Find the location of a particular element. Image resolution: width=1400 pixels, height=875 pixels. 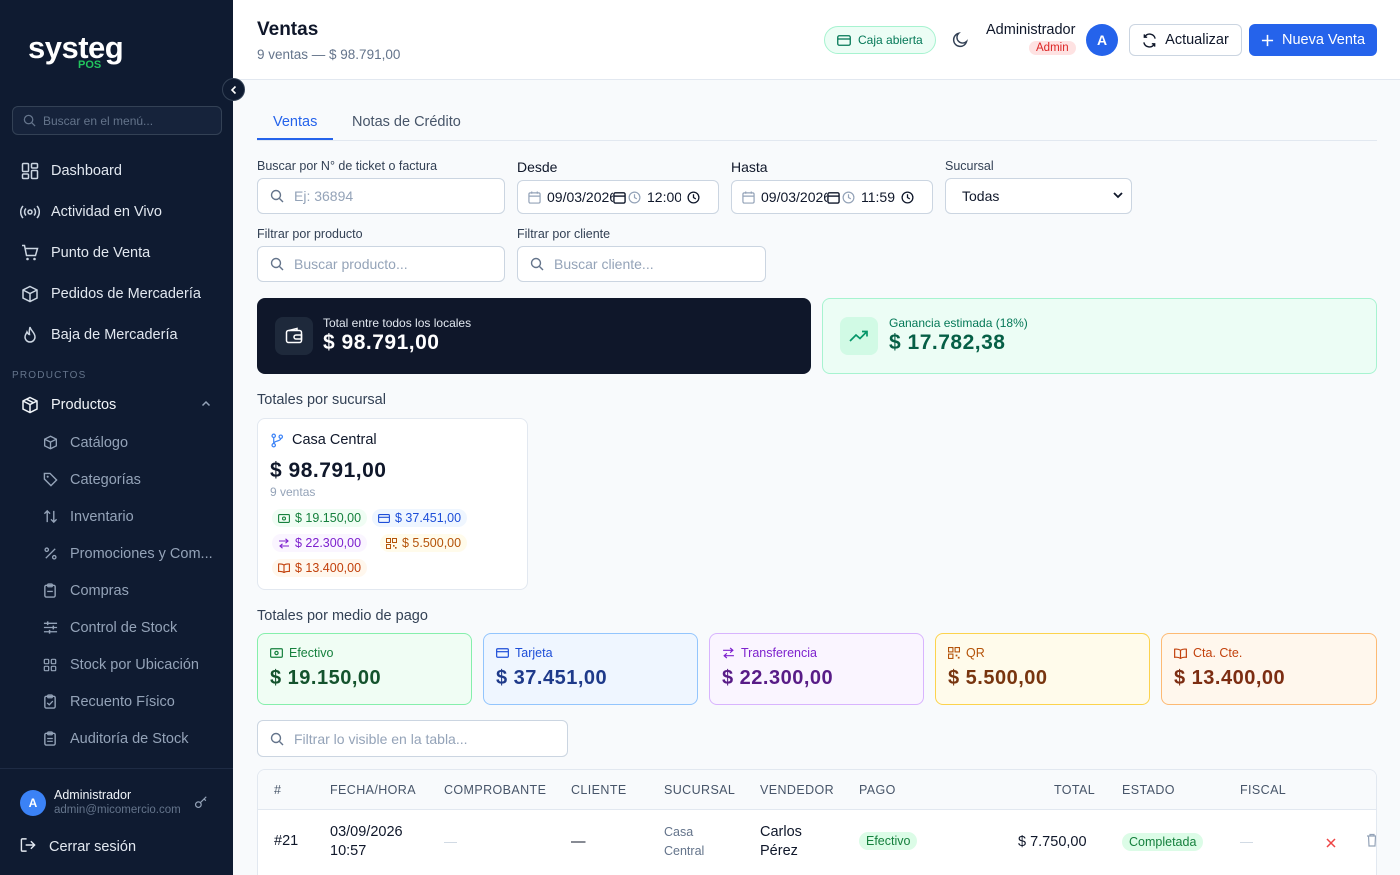

key-icon is located at coordinates (201, 804).